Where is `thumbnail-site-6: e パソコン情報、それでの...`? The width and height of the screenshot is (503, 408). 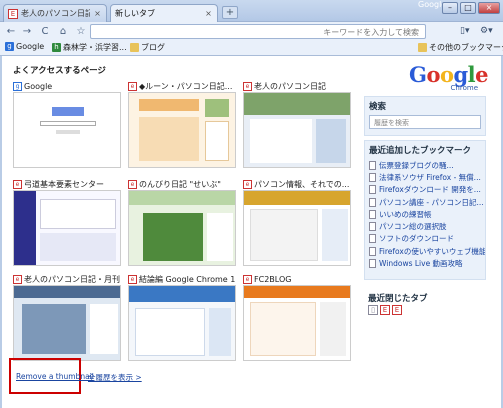
thumbnail-site-6: e パソコン情報、それでの... is located at coordinates (297, 222).